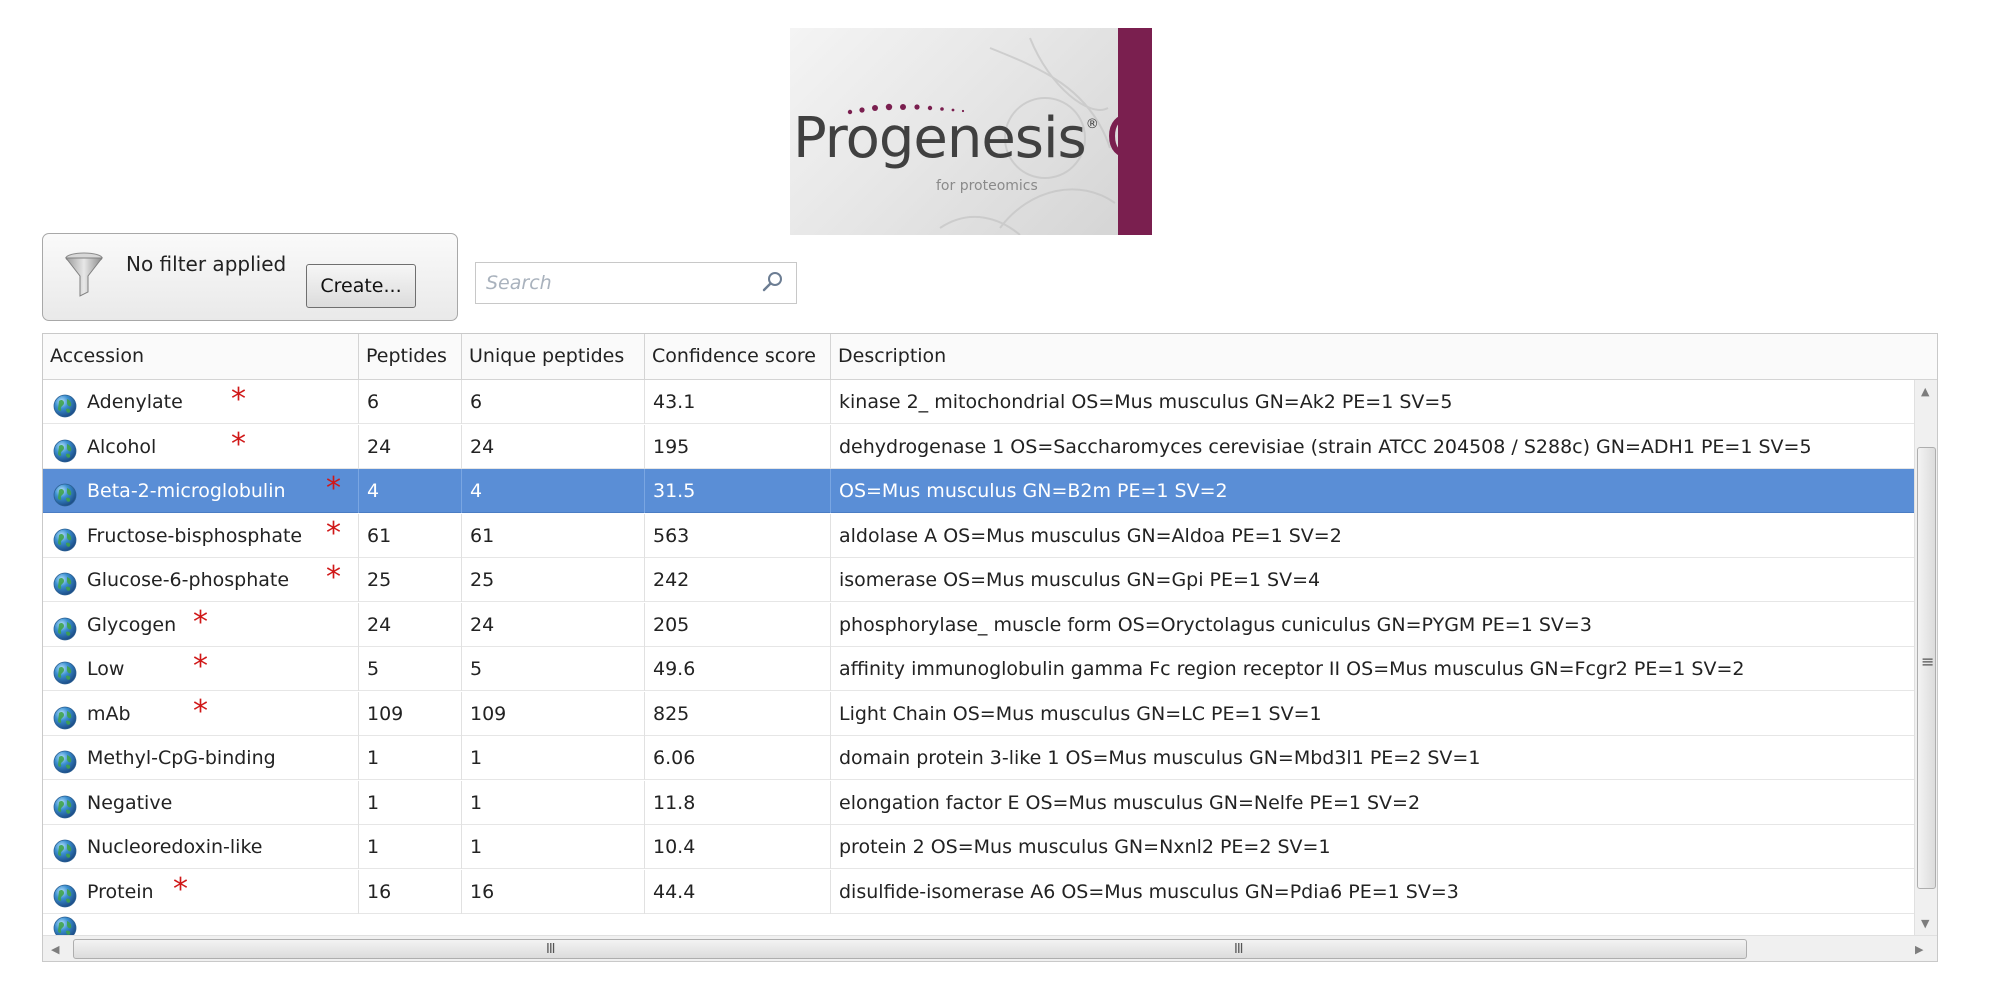  What do you see at coordinates (410, 491) in the screenshot?
I see `cell-peptides: 4` at bounding box center [410, 491].